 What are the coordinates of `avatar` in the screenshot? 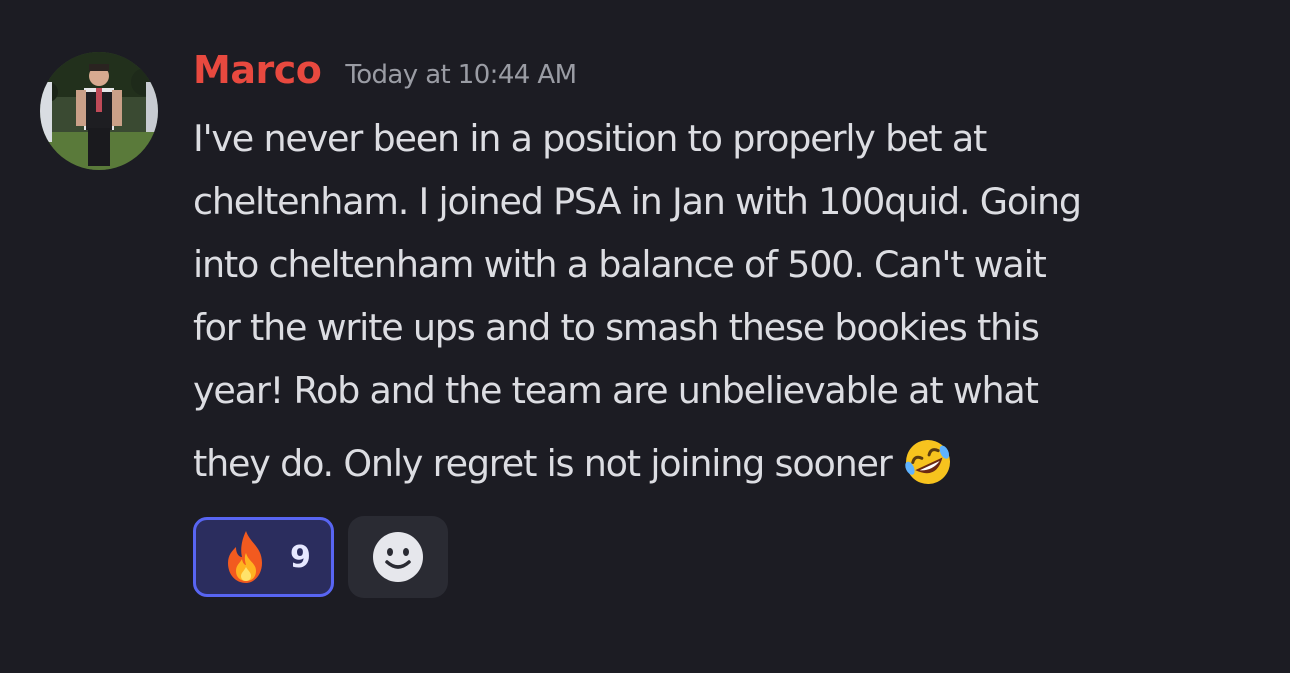 It's located at (99, 111).